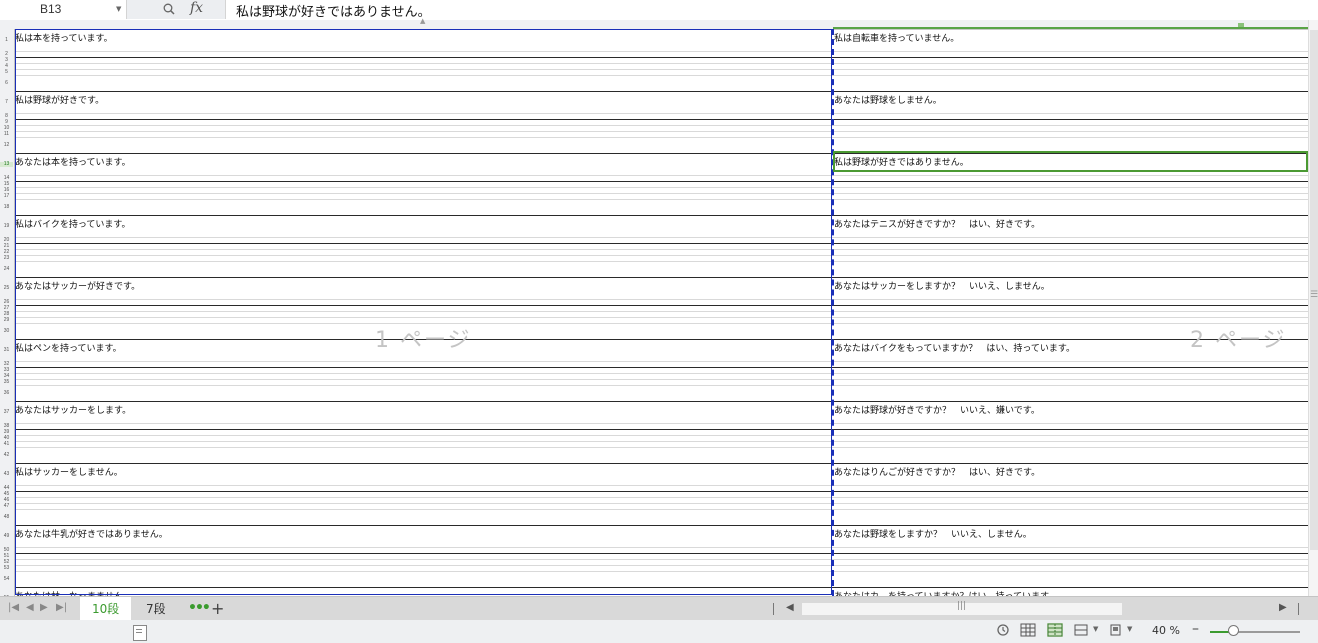 The width and height of the screenshot is (1318, 643). Describe the element at coordinates (1070, 161) in the screenshot. I see `selected-cell` at that location.